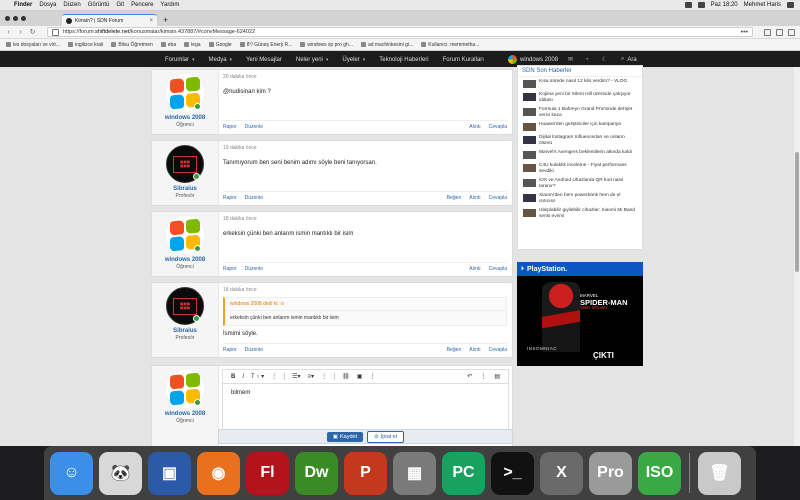 Image resolution: width=800 pixels, height=500 pixels. What do you see at coordinates (360, 376) in the screenshot?
I see `image-icon: ▣` at bounding box center [360, 376].